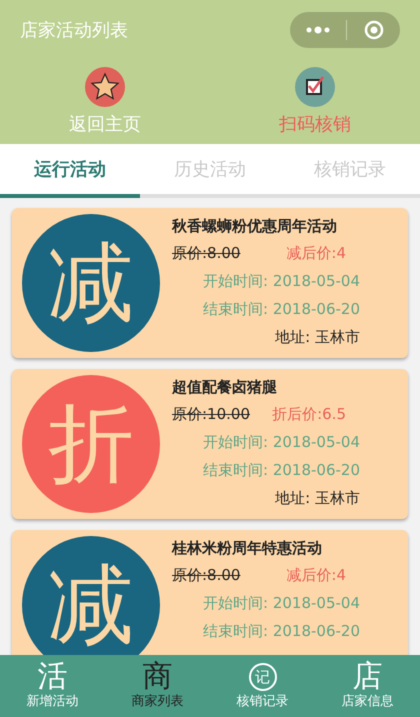 The width and height of the screenshot is (420, 717). What do you see at coordinates (367, 677) in the screenshot?
I see `nav-icon: 店` at bounding box center [367, 677].